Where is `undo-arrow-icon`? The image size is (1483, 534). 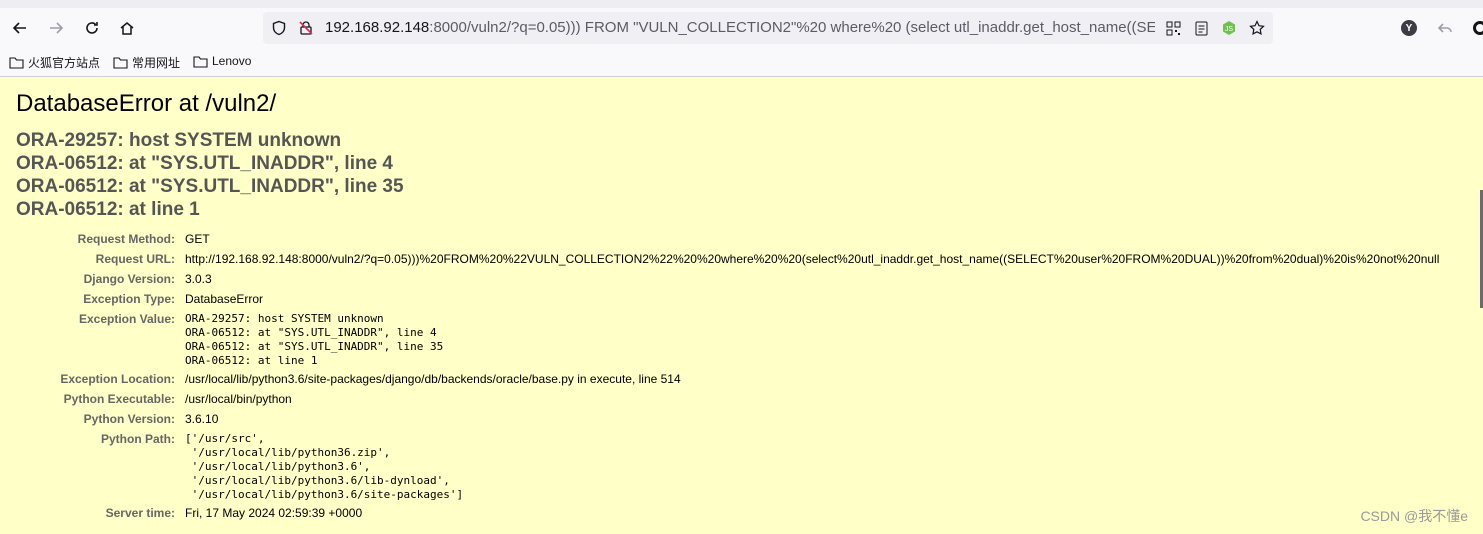
undo-arrow-icon is located at coordinates (1444, 28).